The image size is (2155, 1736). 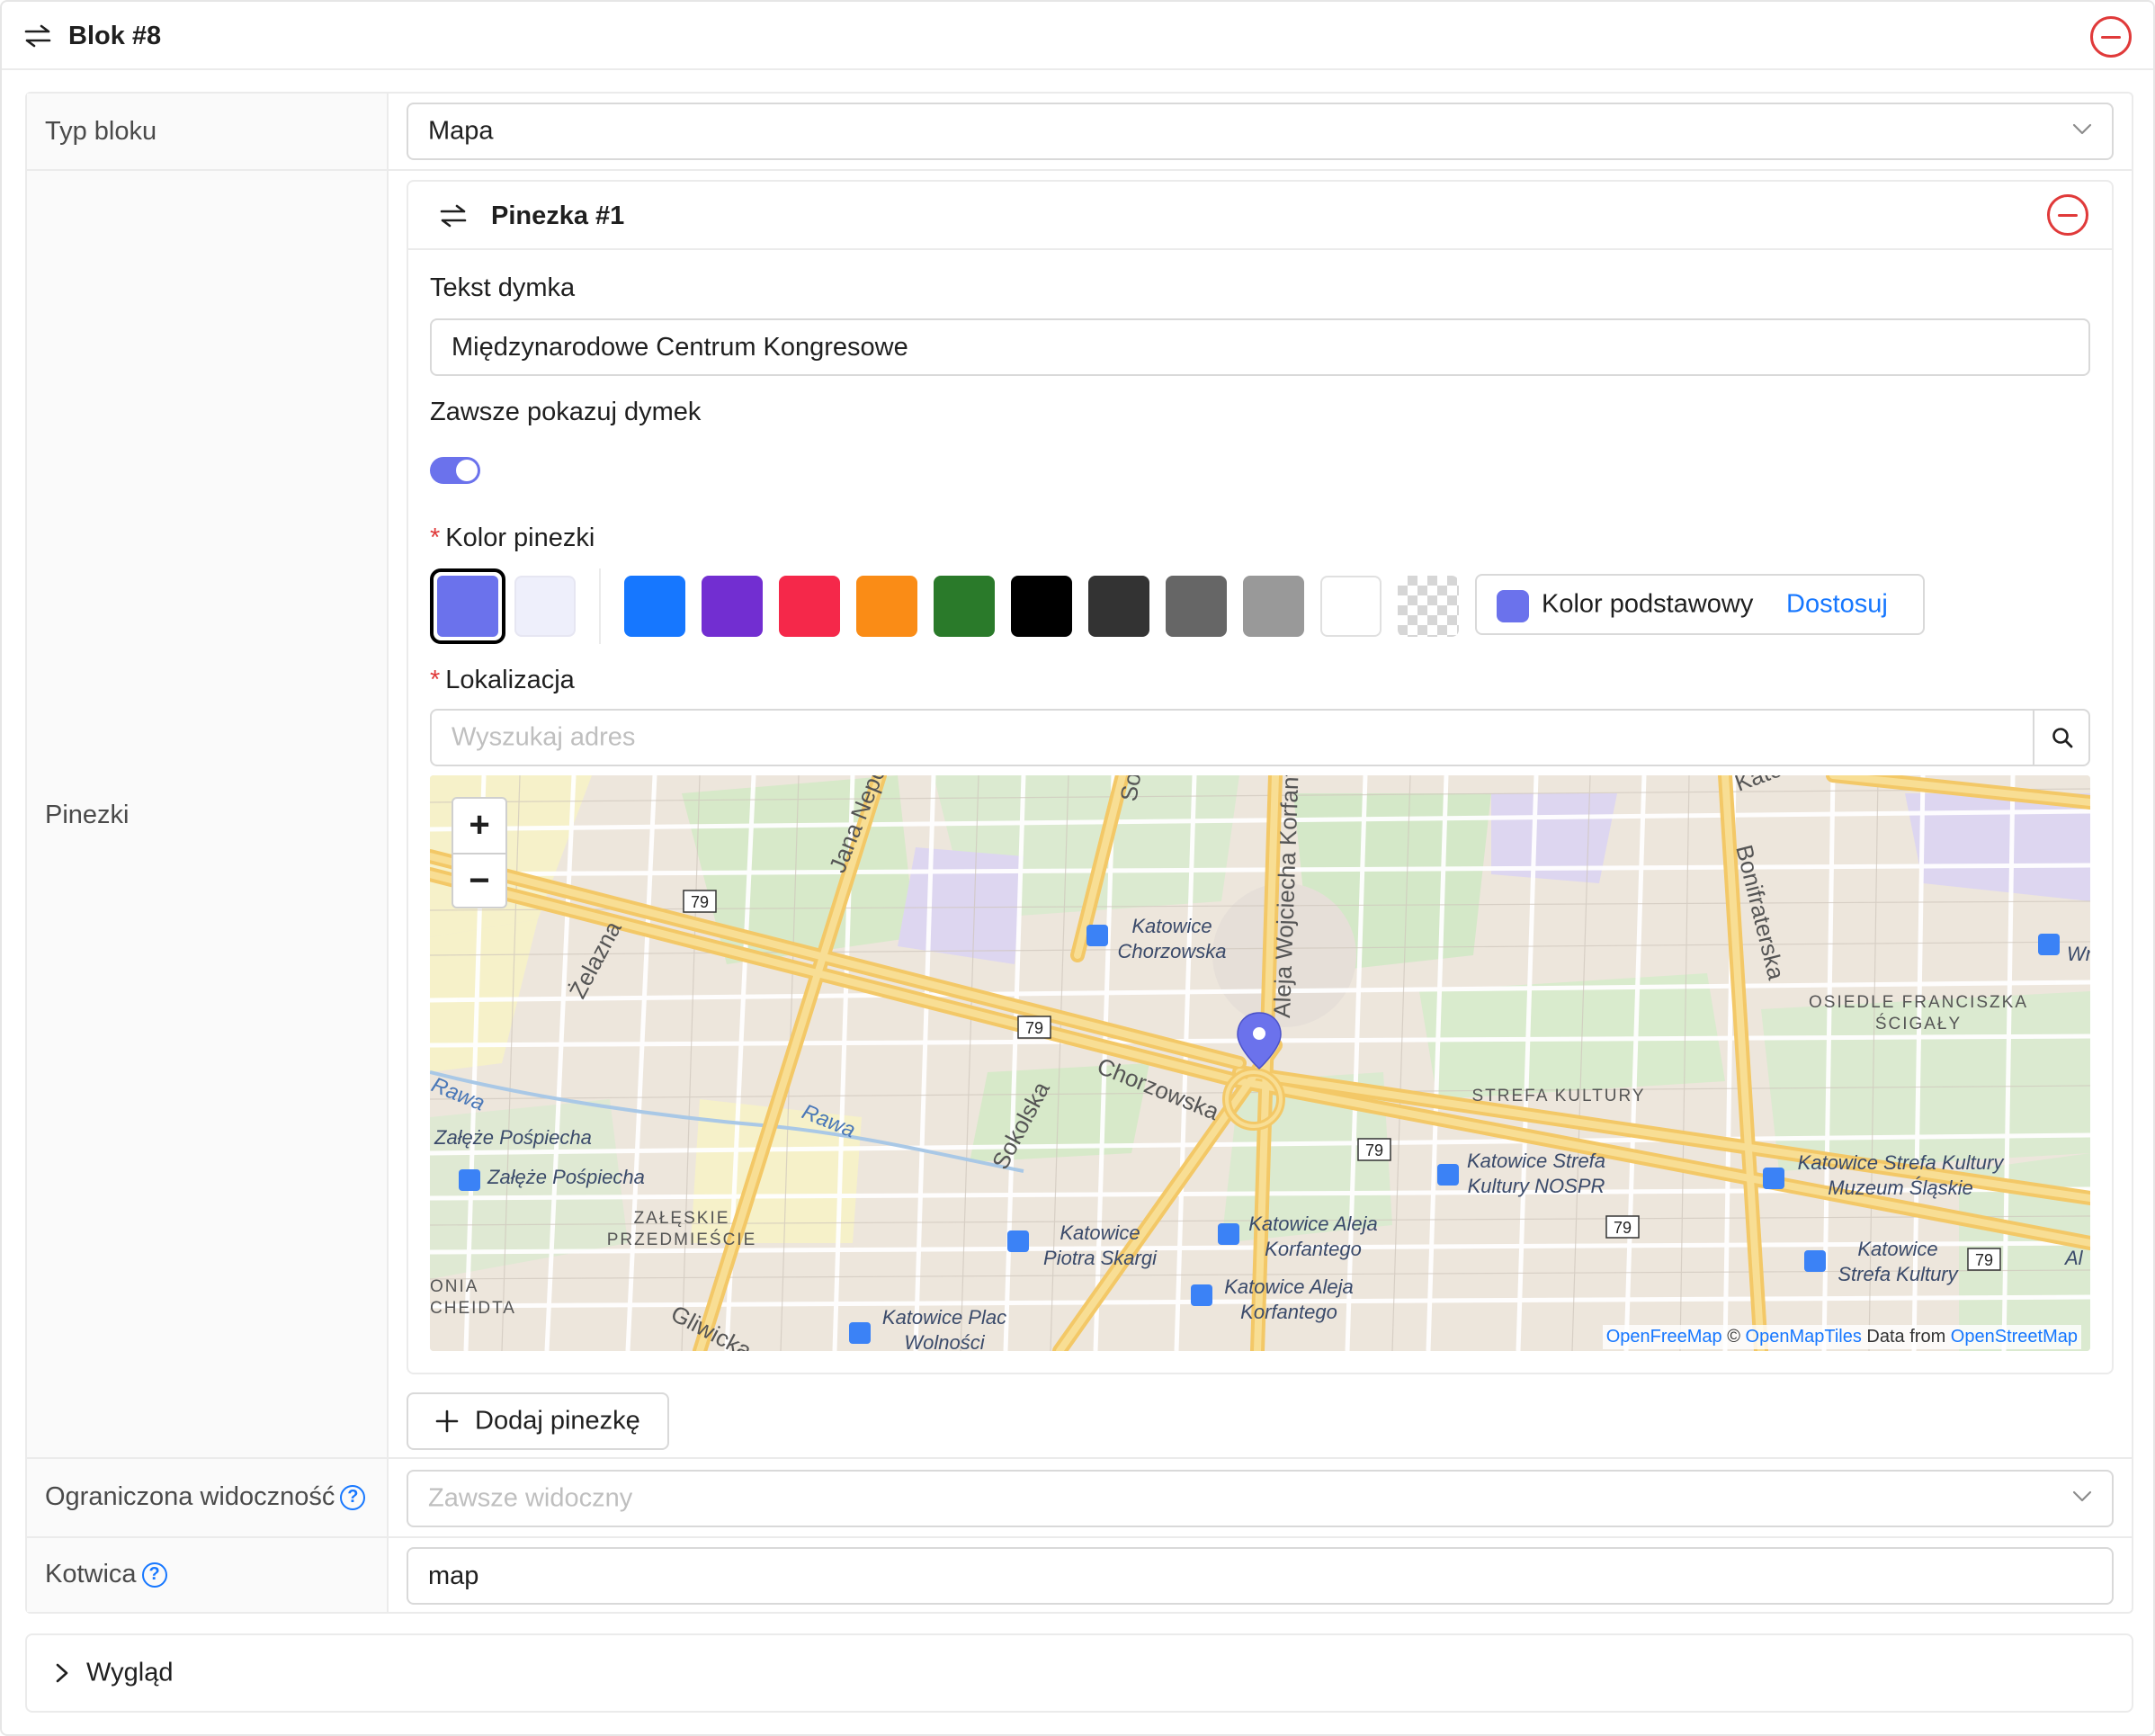 What do you see at coordinates (1898, 1274) in the screenshot?
I see `map-label: Strefa Kultury` at bounding box center [1898, 1274].